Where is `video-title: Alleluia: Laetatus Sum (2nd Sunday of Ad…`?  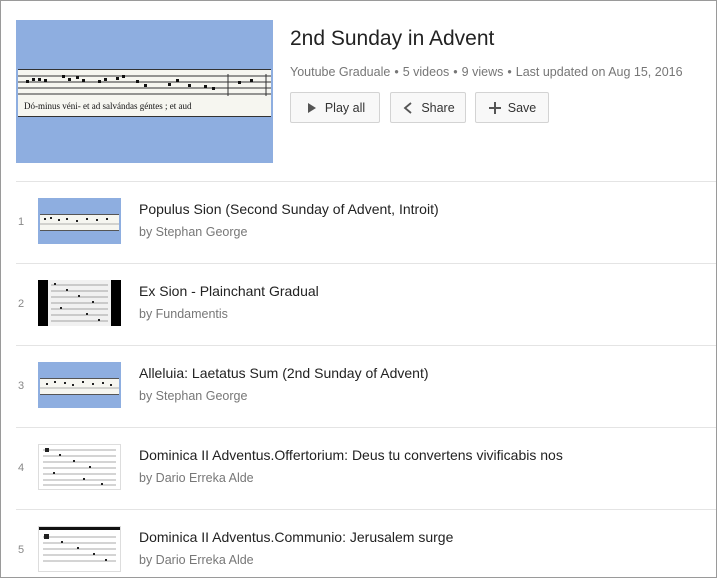 video-title: Alleluia: Laetatus Sum (2nd Sunday of Ad… is located at coordinates (284, 373).